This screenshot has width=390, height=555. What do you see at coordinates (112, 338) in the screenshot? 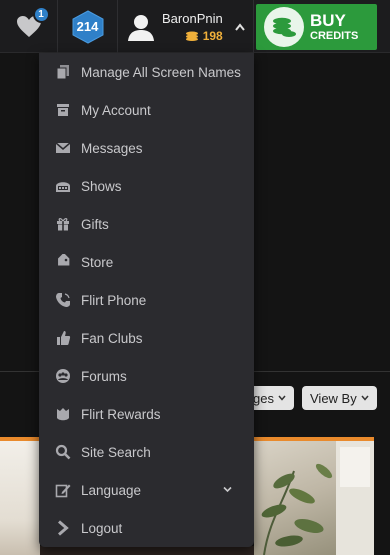
I see `menu-item-label: Fan Clubs` at bounding box center [112, 338].